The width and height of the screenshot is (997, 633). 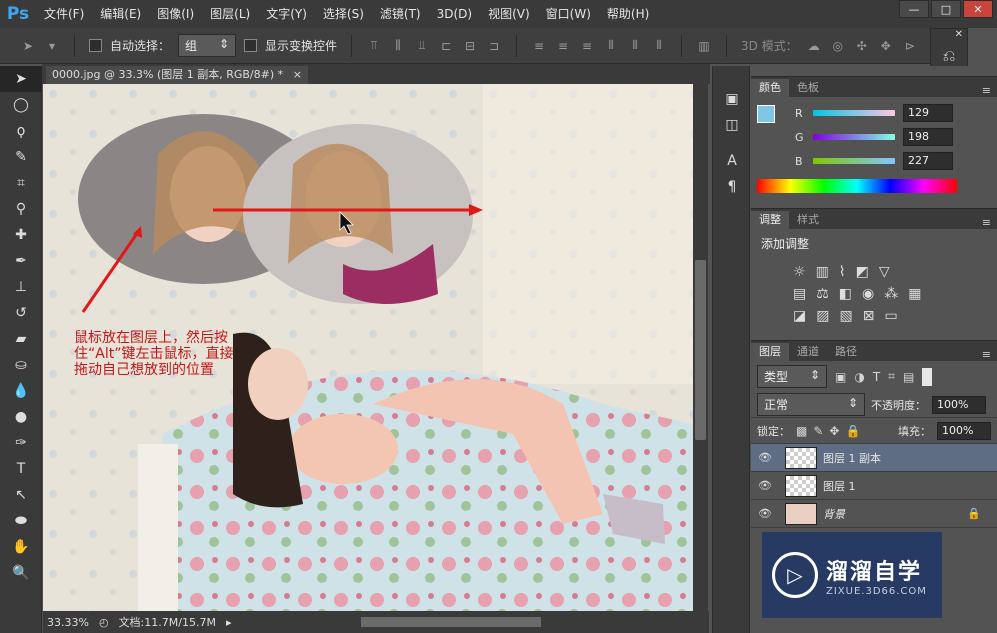 What do you see at coordinates (854, 137) in the screenshot?
I see `green-slider` at bounding box center [854, 137].